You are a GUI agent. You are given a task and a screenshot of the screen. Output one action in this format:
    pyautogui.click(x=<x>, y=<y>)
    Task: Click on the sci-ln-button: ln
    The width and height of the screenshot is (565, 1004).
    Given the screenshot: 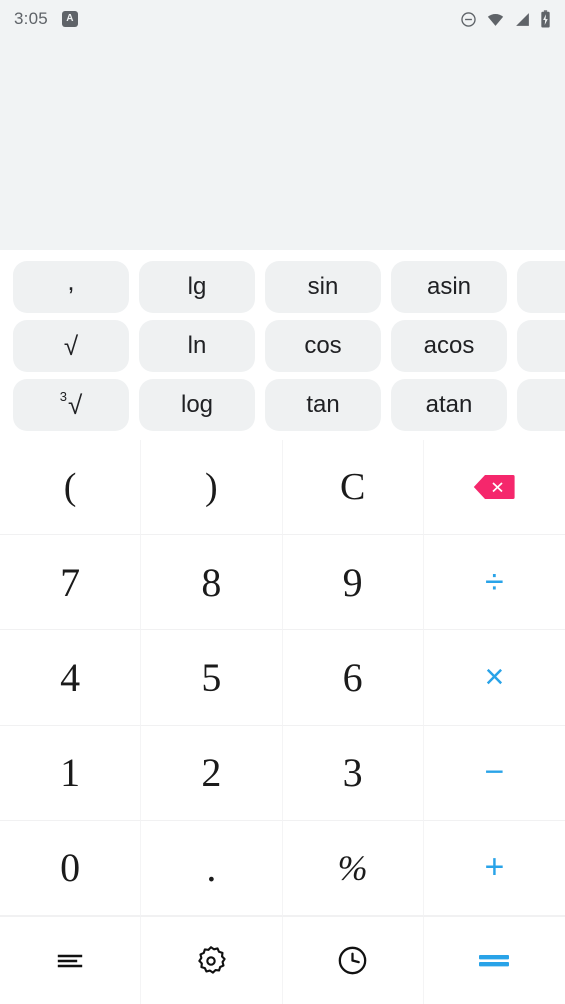 What is the action you would take?
    pyautogui.click(x=197, y=346)
    